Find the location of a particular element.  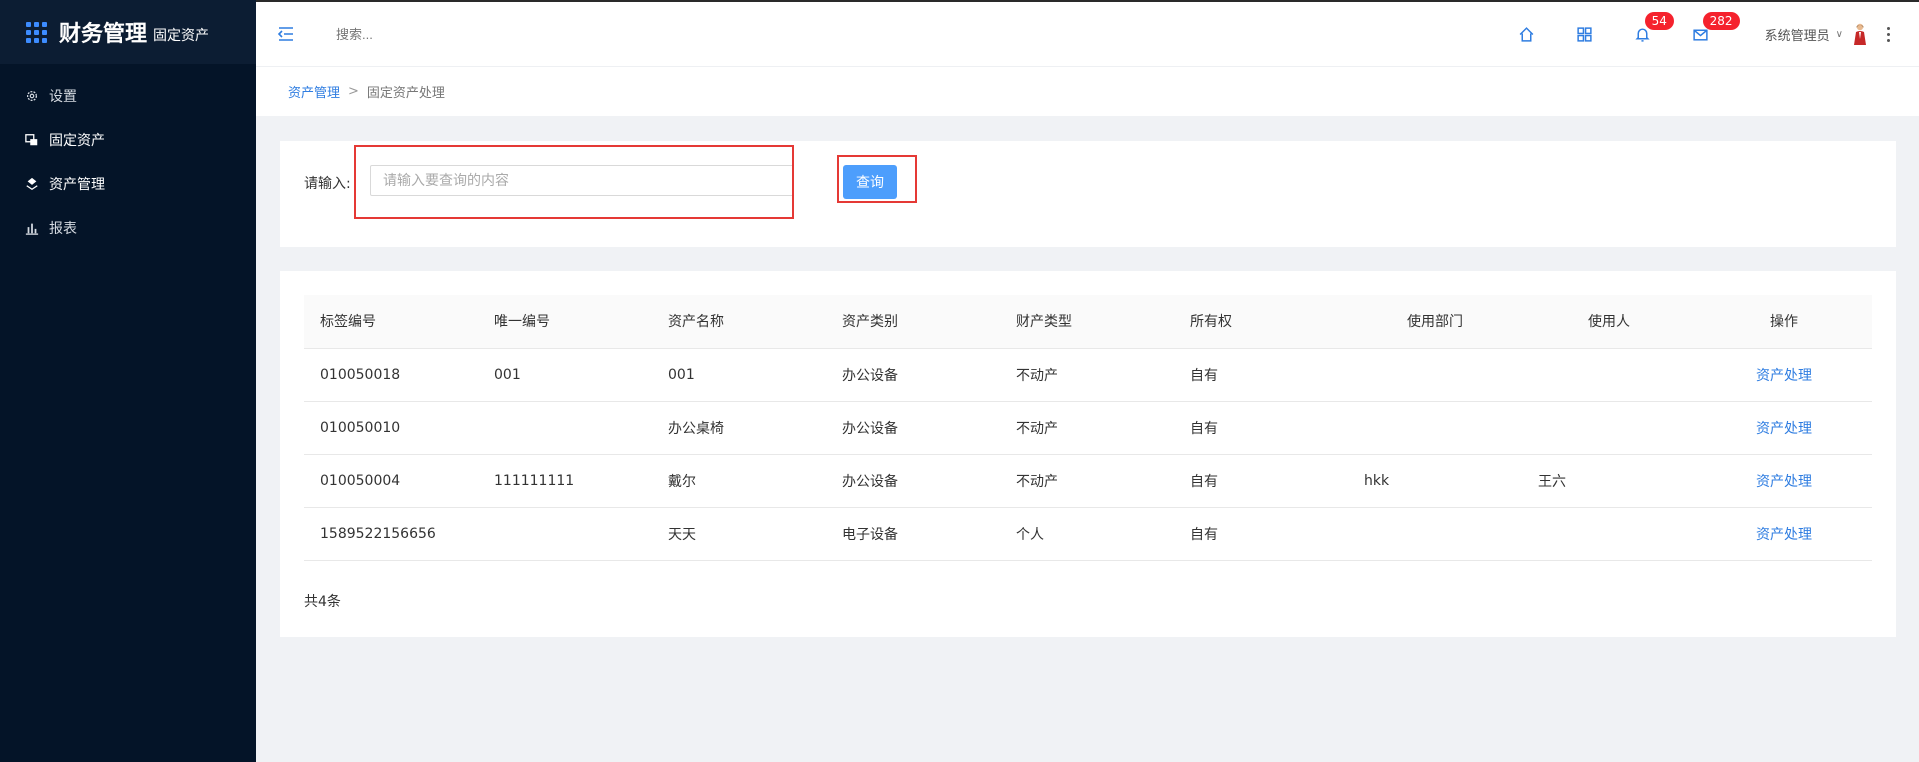

notifications-badge: 54 is located at coordinates (1659, 21).